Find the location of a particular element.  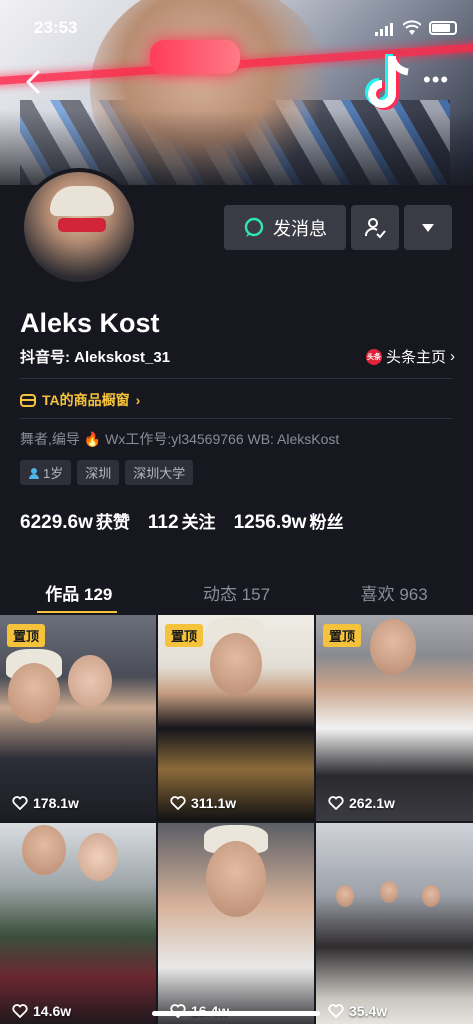

avatar-hair is located at coordinates (82, 201).